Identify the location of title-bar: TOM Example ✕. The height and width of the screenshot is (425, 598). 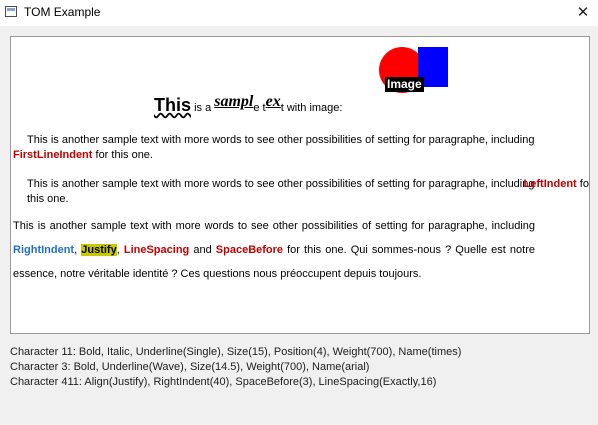
(299, 13).